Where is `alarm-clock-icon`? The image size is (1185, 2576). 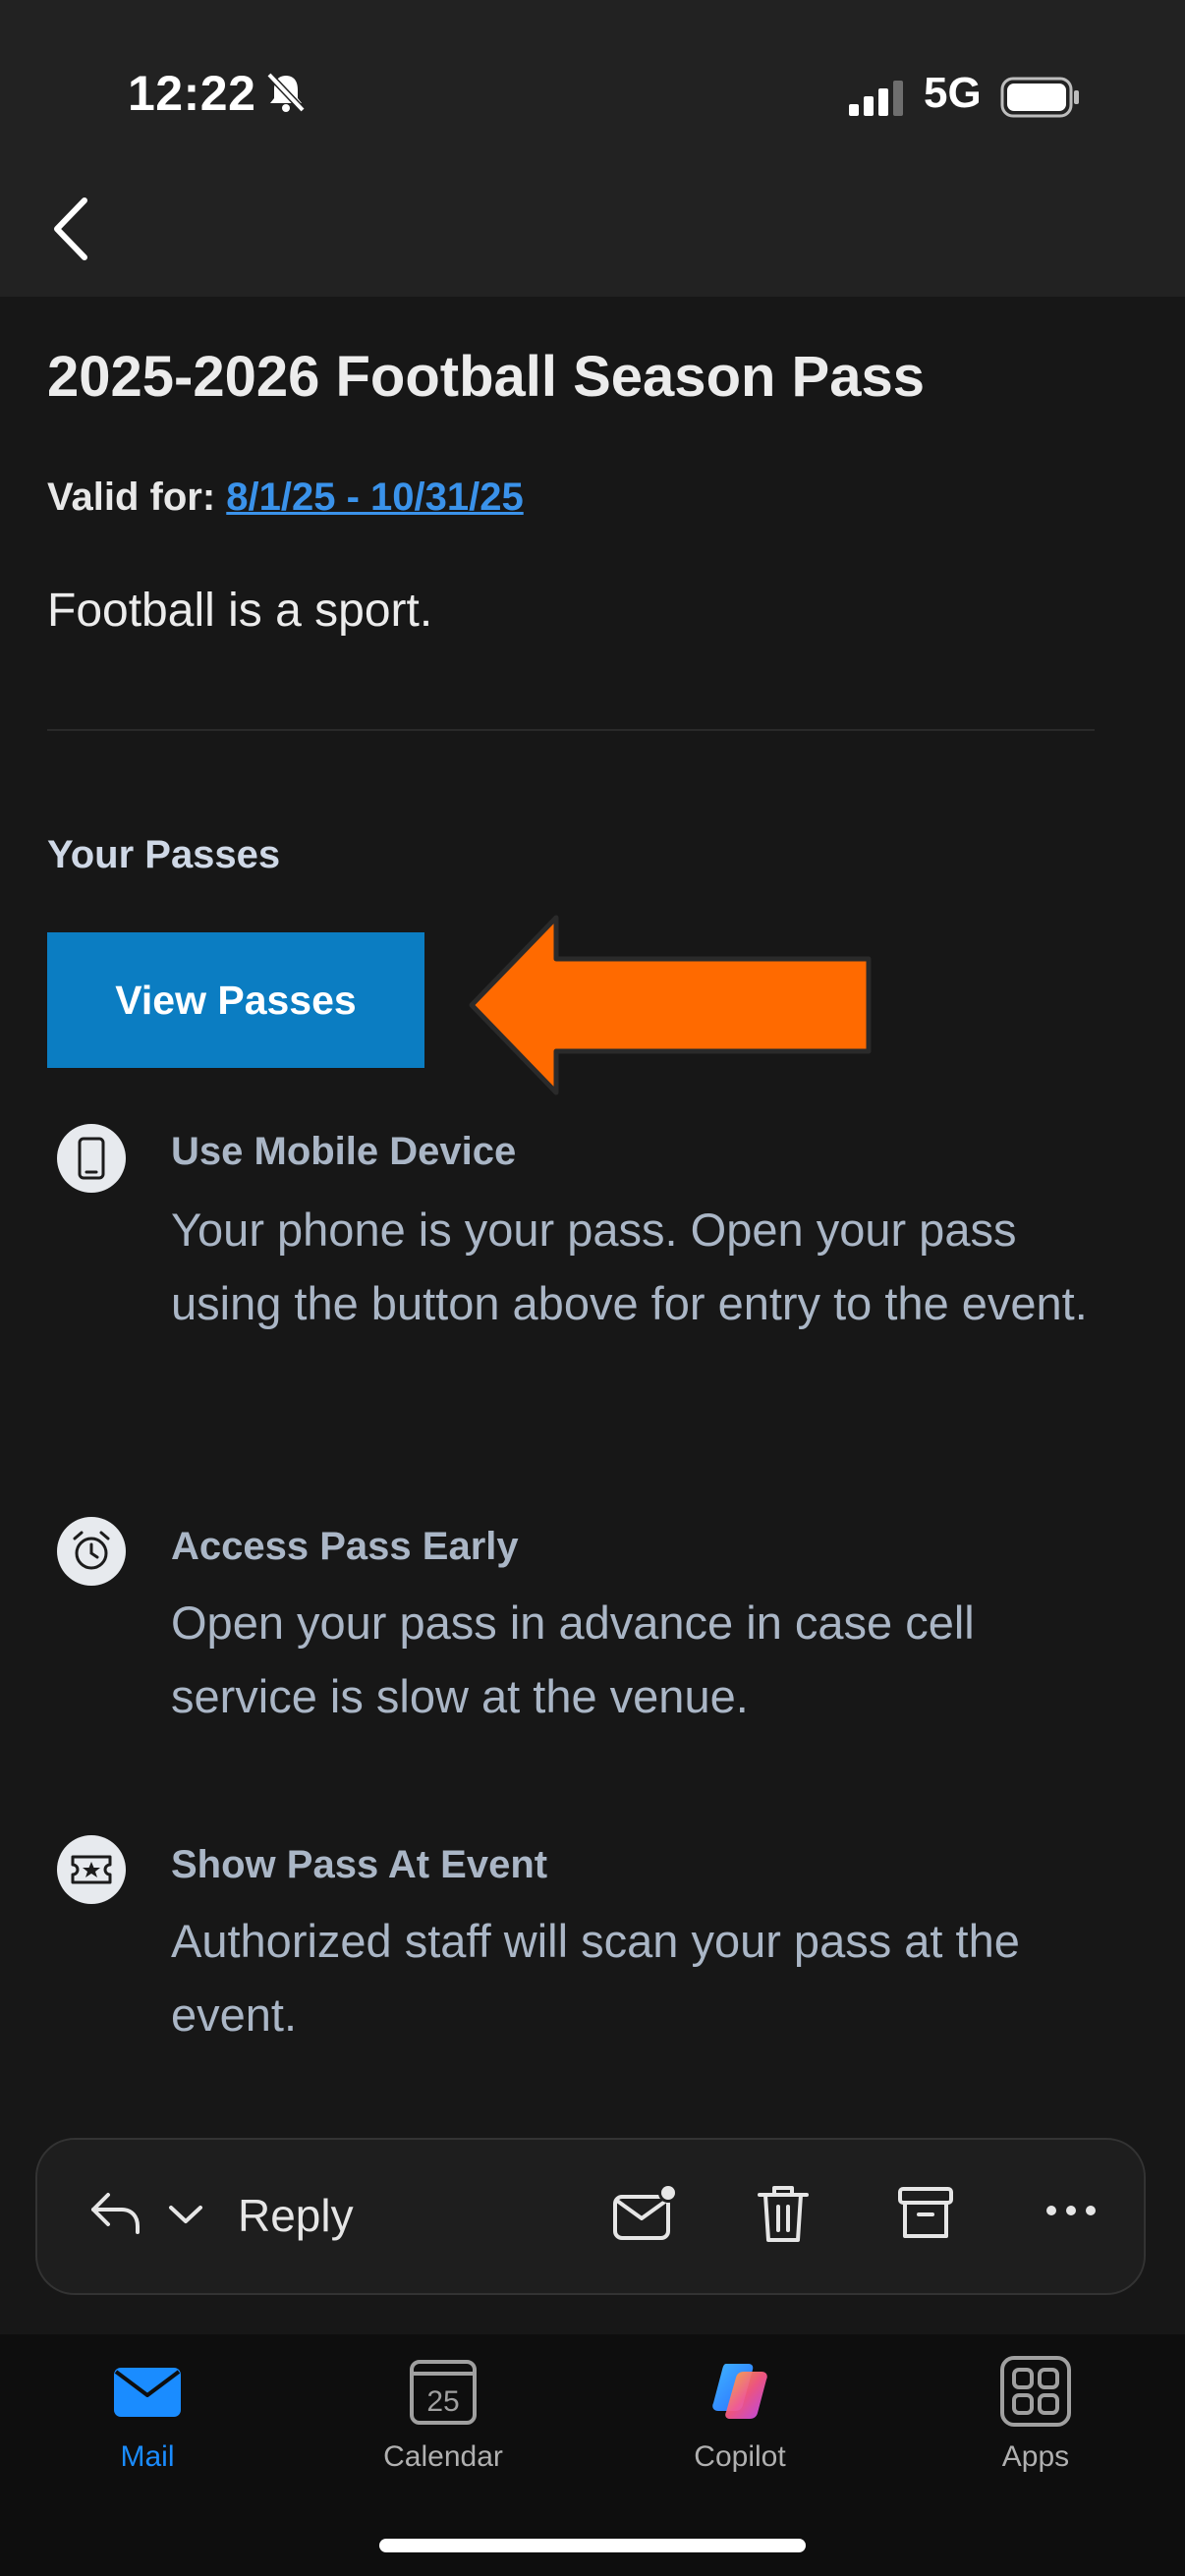
alarm-clock-icon is located at coordinates (92, 1551).